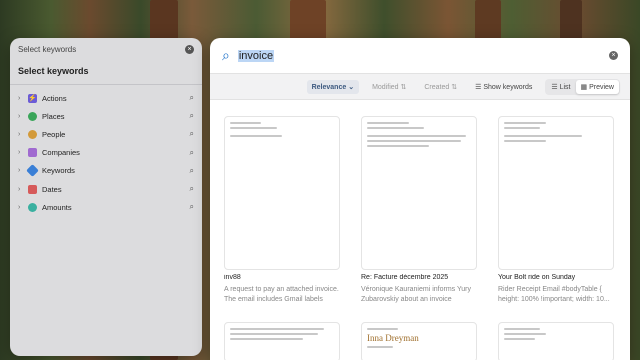 This screenshot has width=640, height=360. I want to click on lines-icon: ☰, so click(478, 87).